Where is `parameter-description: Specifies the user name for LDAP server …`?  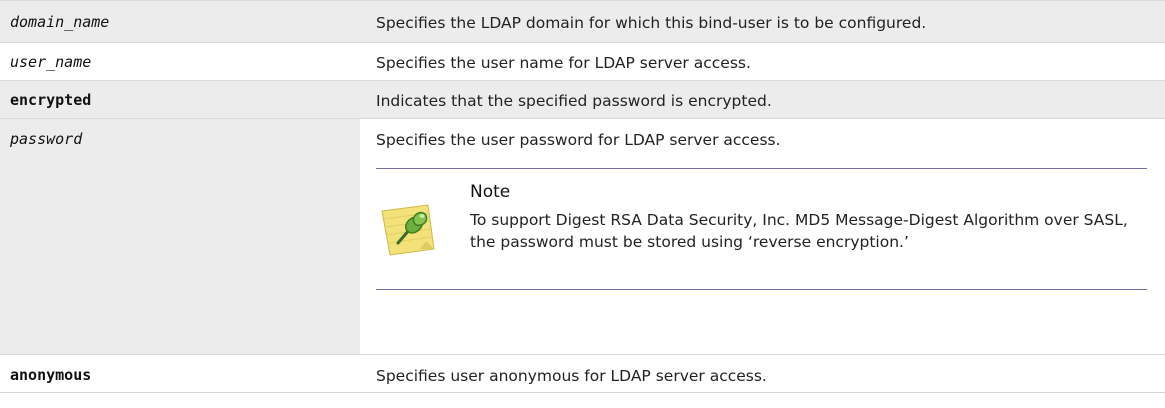
parameter-description: Specifies the user name for LDAP server … is located at coordinates (563, 63).